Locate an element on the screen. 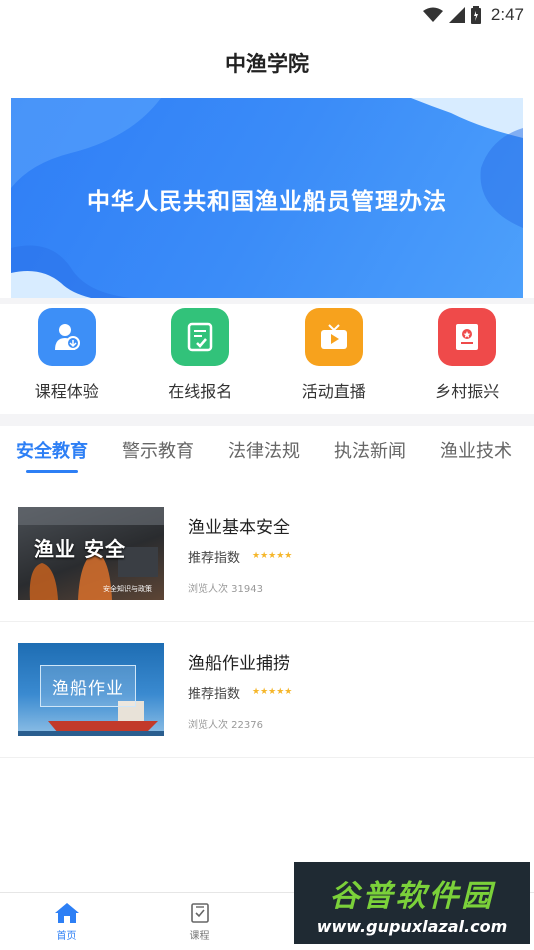 This screenshot has height=950, width=534. quick-item-online-signup: 在线报名 is located at coordinates (201, 359).